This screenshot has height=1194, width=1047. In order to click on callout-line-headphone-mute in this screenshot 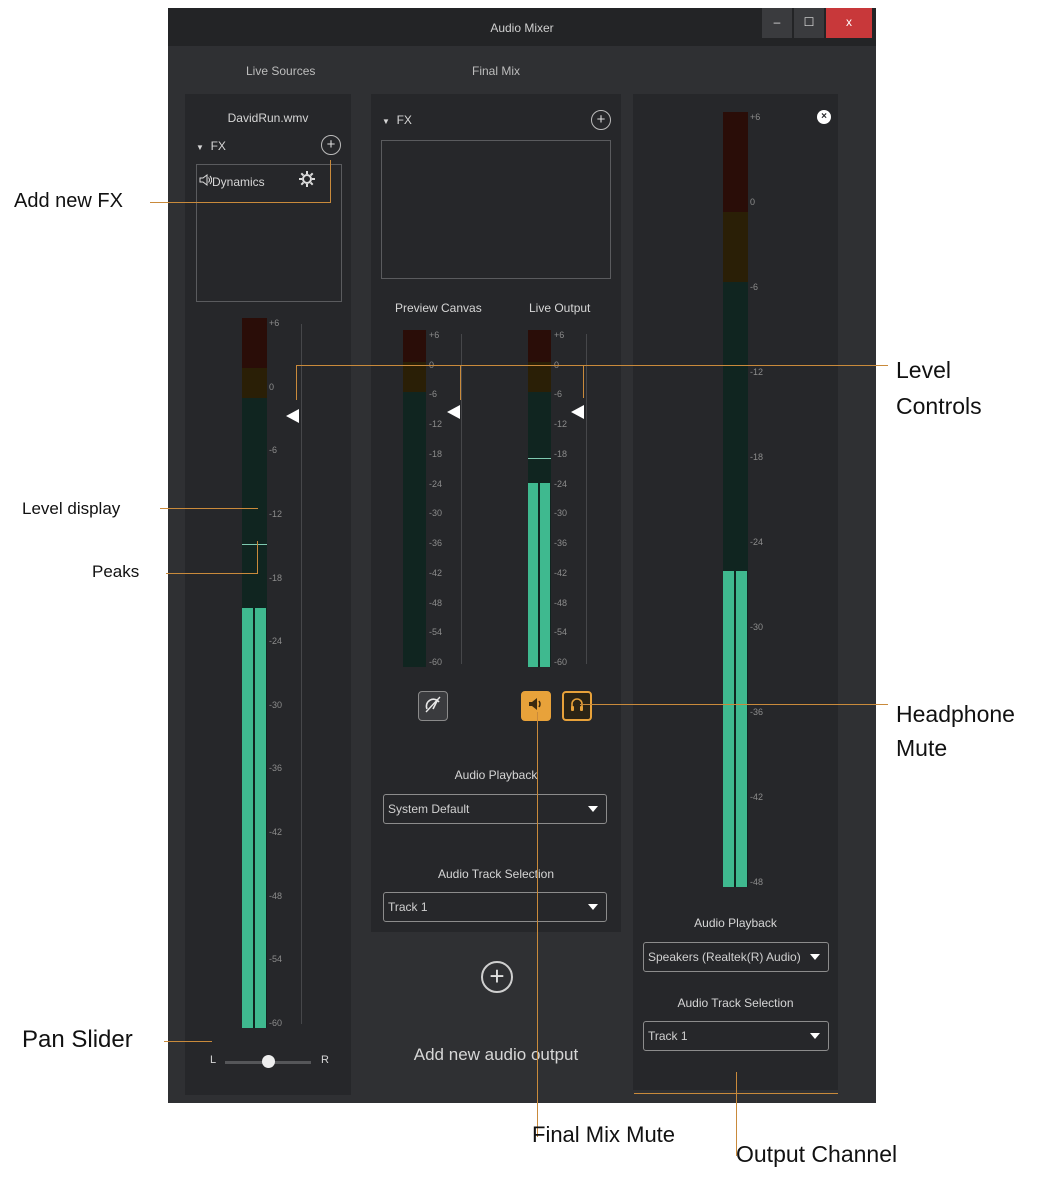, I will do `click(734, 704)`.